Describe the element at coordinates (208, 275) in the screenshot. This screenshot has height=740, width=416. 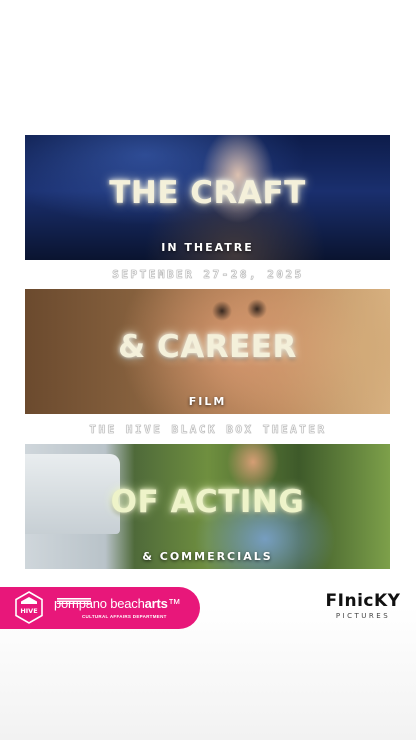
I see `event-dates: SEPTEMBER 27-28, 2025` at that location.